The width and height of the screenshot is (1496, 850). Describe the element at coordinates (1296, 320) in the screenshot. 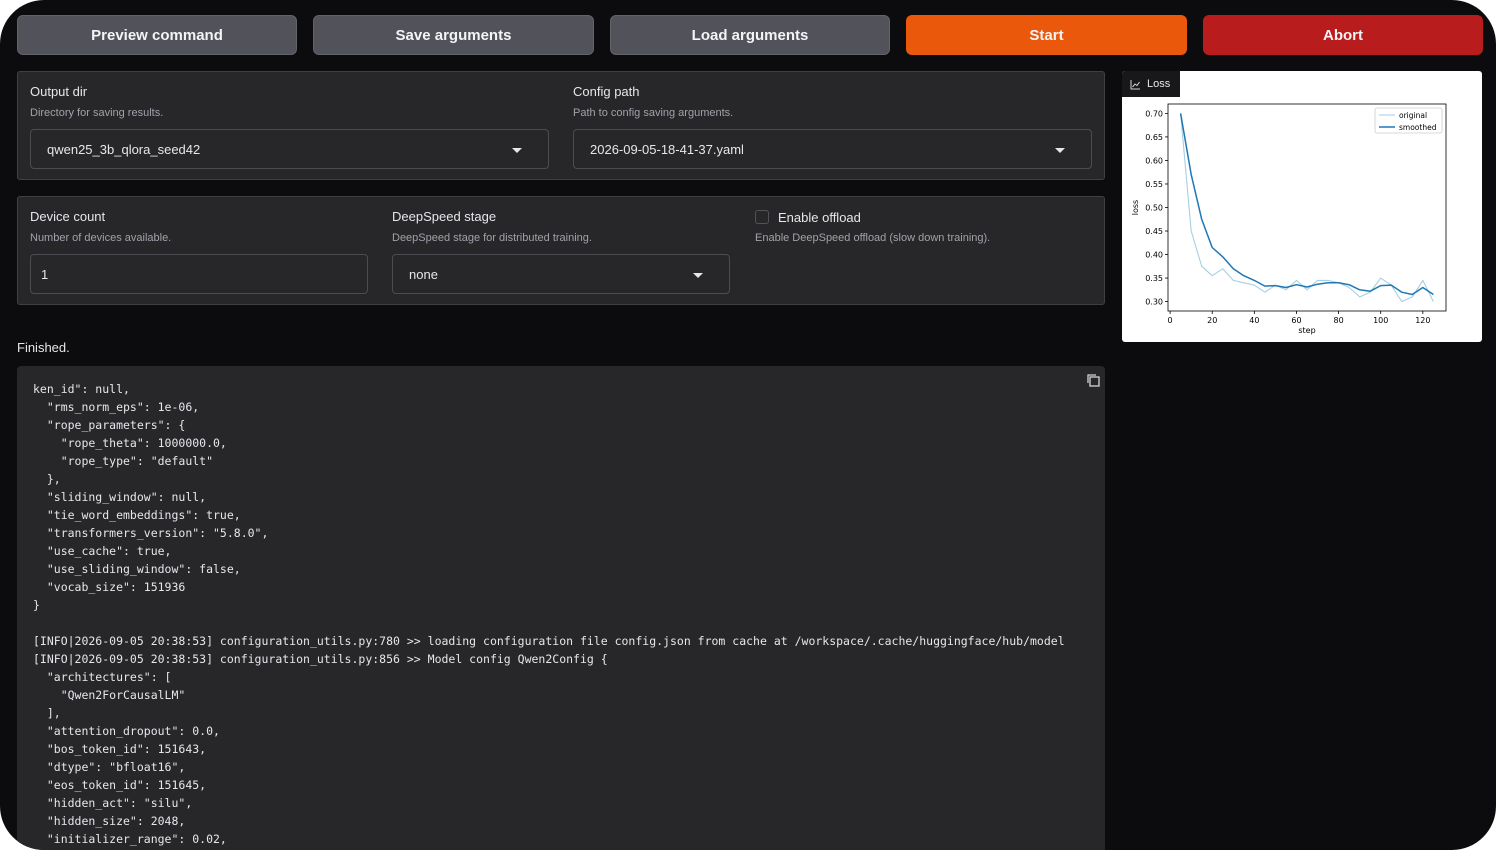

I see `x-tick-label: 60` at that location.